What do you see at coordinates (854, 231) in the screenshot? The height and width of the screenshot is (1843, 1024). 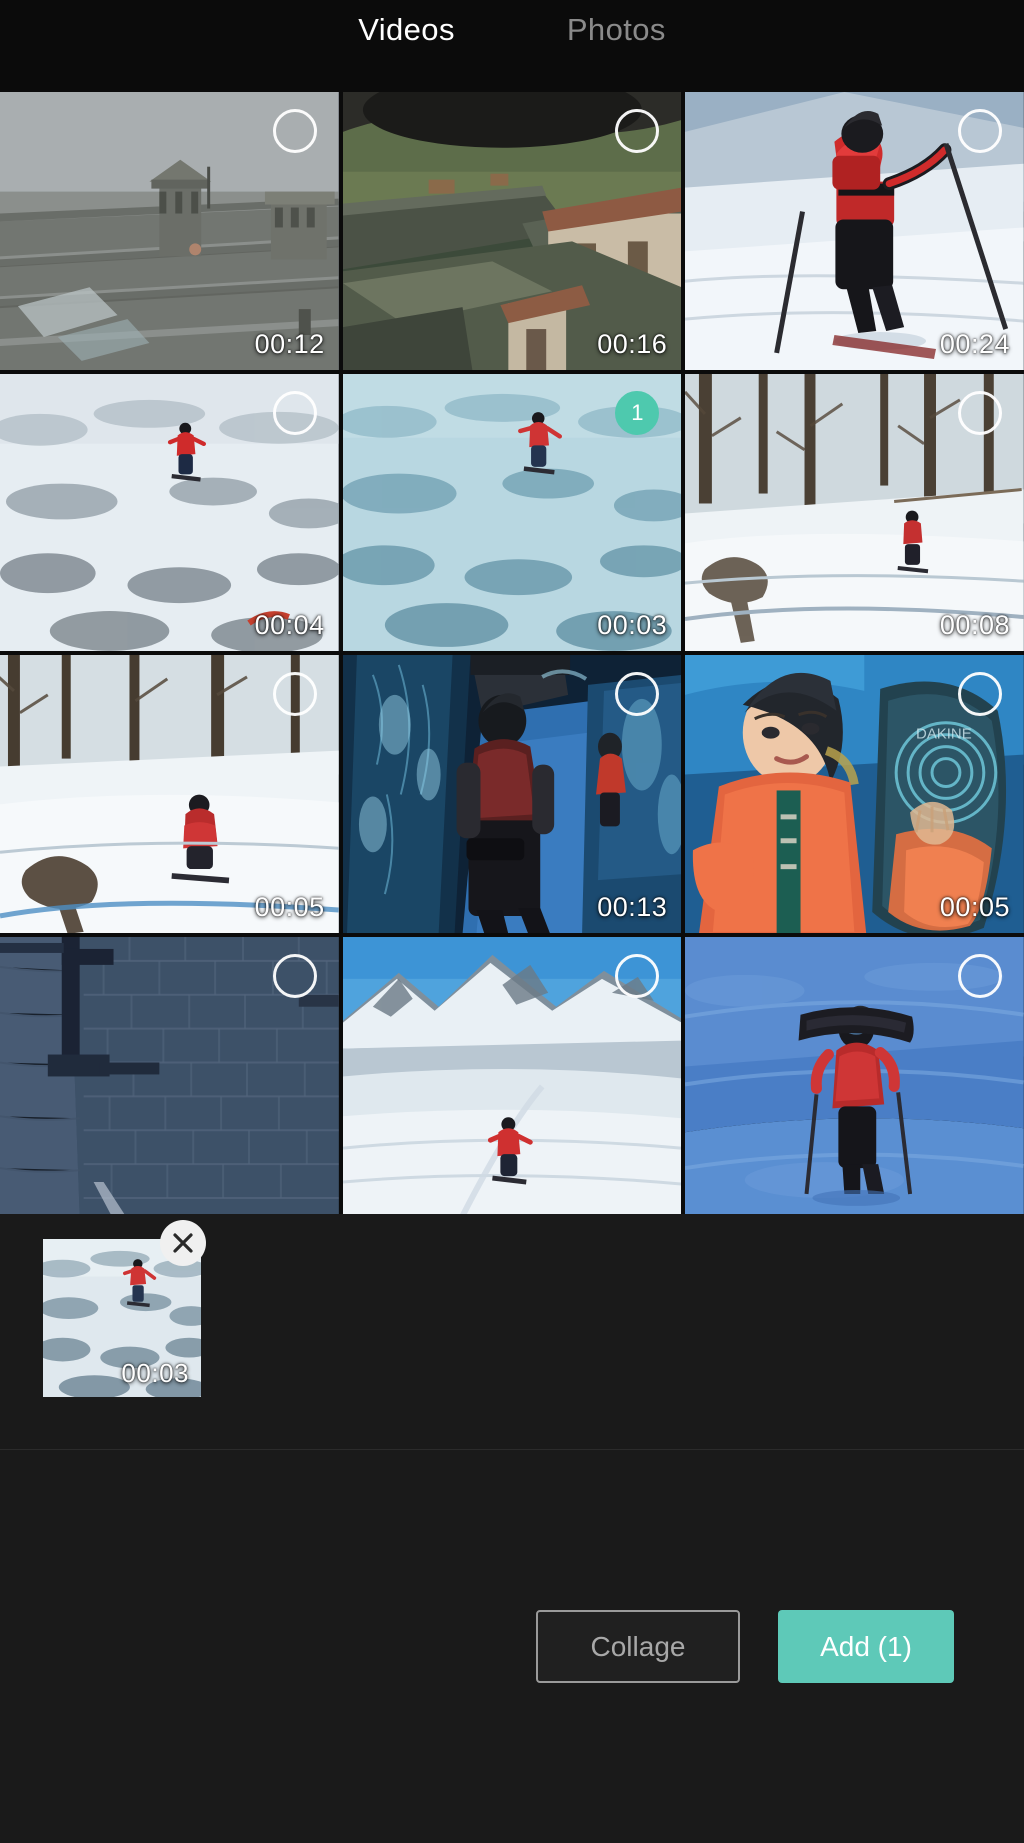 I see `media-cell-2: 00:24` at bounding box center [854, 231].